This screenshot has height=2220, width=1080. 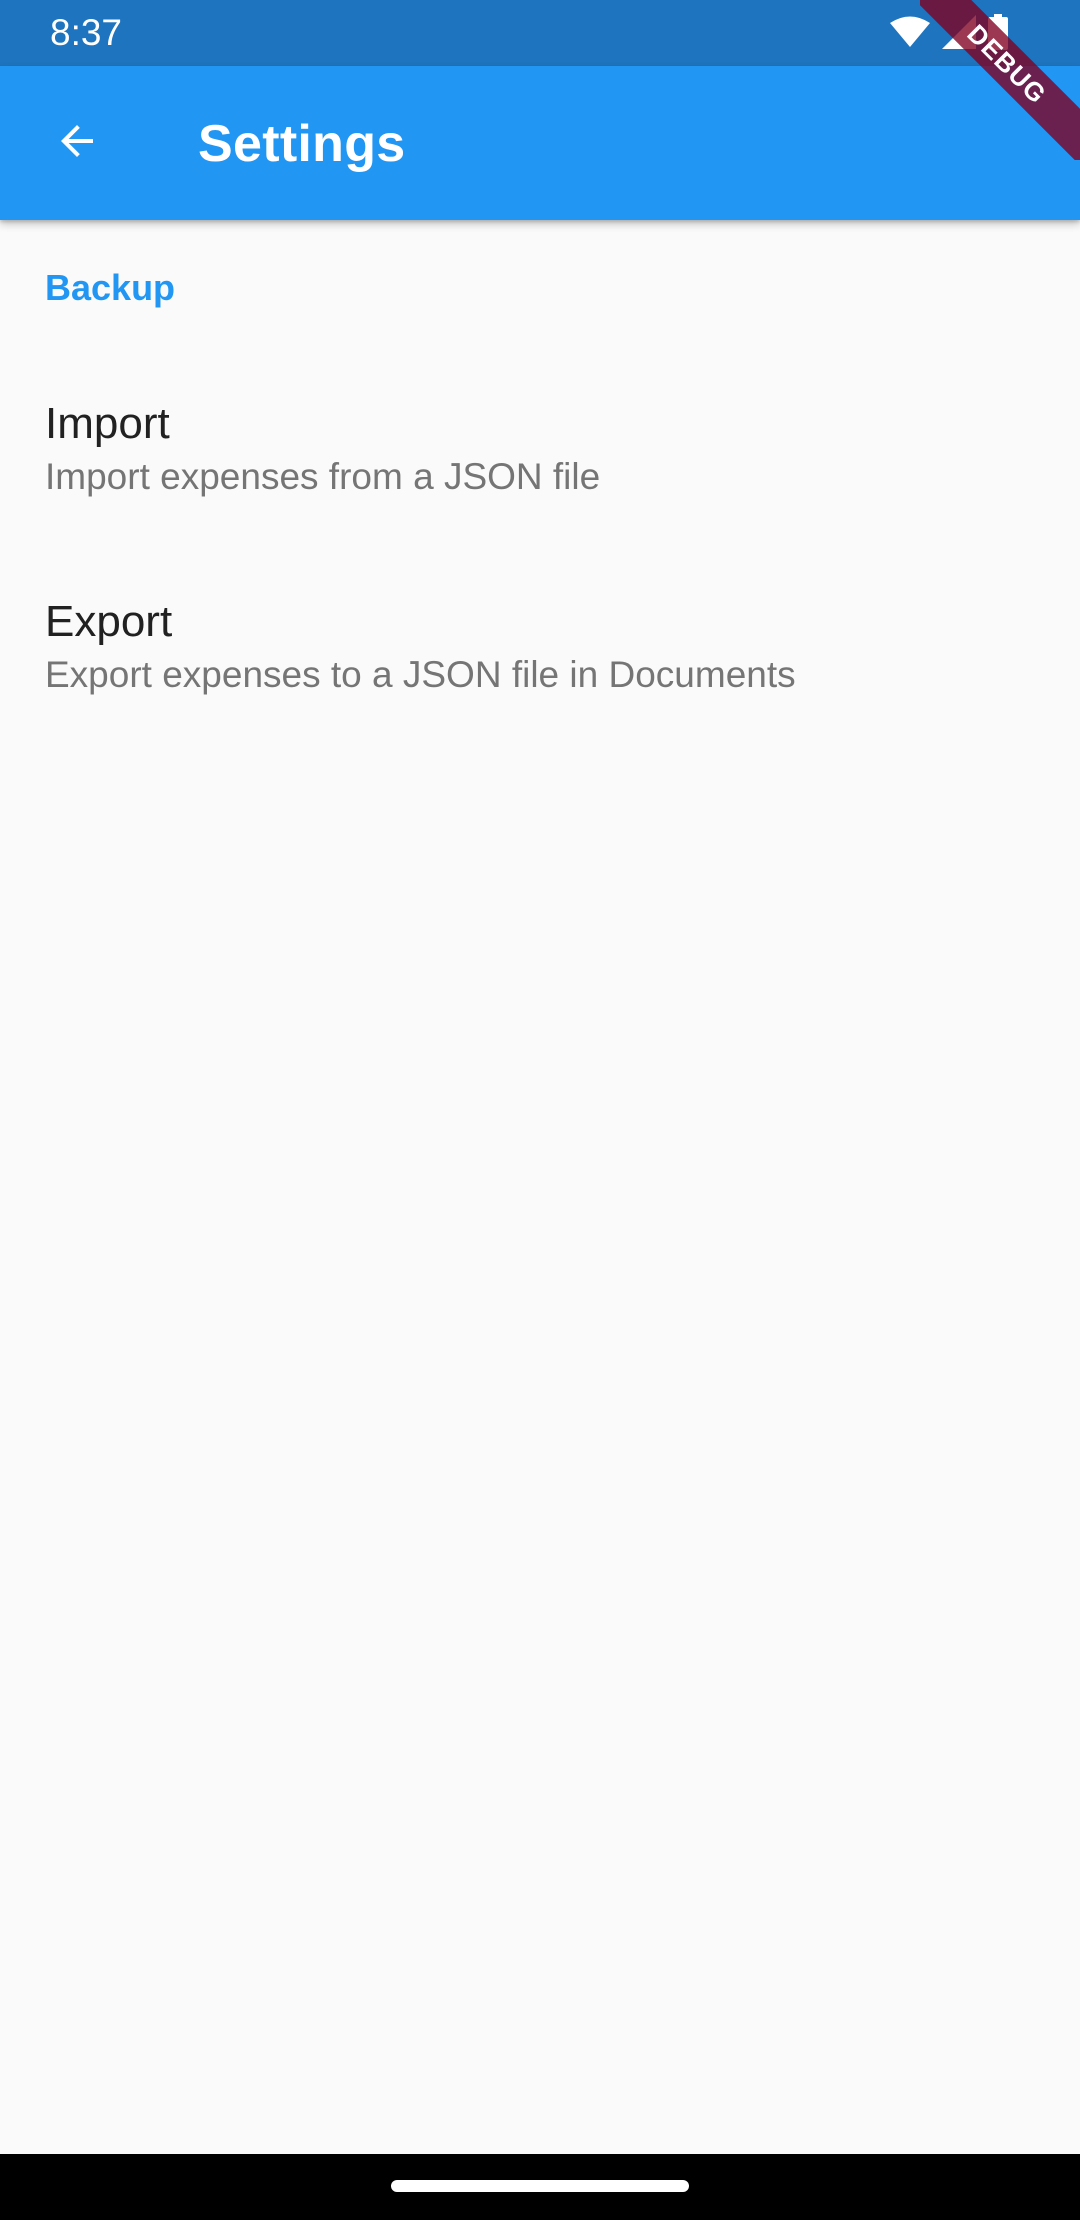 What do you see at coordinates (323, 476) in the screenshot?
I see `import-subtitle: Import expenses from a JSON file` at bounding box center [323, 476].